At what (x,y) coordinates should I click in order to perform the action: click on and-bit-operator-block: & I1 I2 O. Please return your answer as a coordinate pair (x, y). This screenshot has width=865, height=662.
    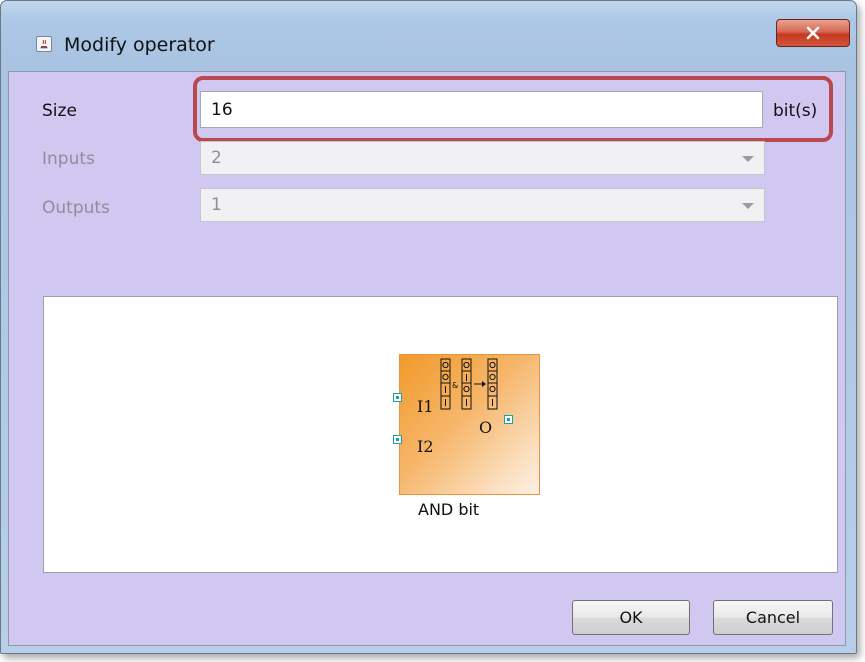
    Looking at the image, I should click on (469, 424).